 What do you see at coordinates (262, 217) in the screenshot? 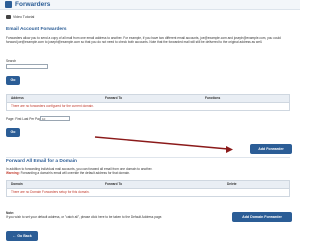
I see `add-domain-forwarder-button: Add Domain Forwarder` at bounding box center [262, 217].